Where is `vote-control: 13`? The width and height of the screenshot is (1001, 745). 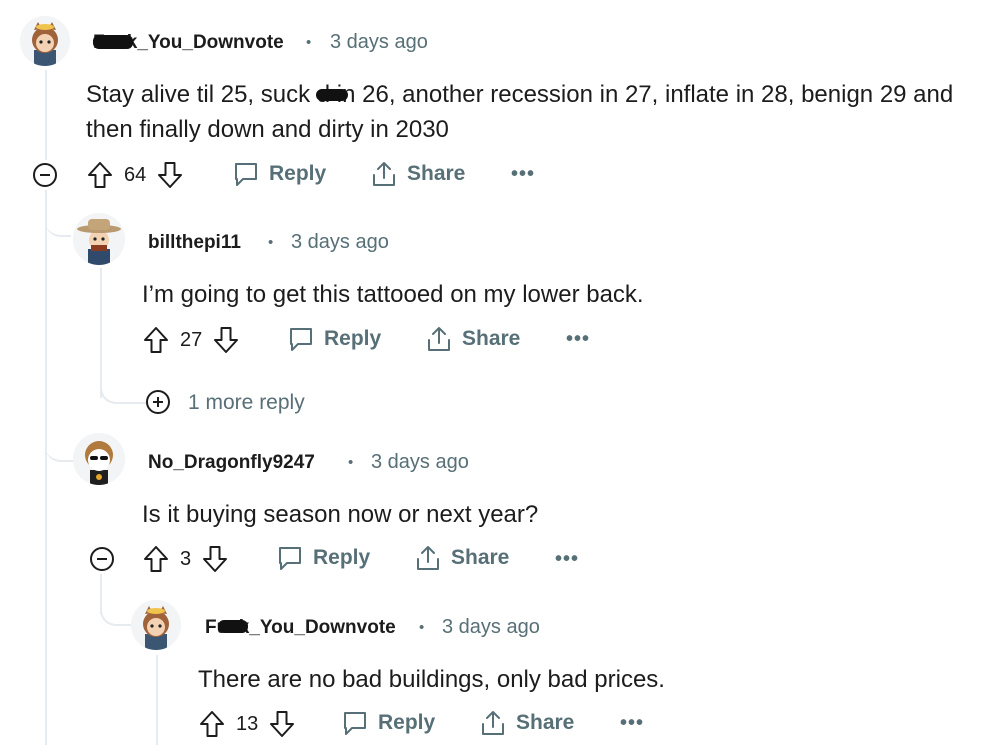 vote-control: 13 is located at coordinates (247, 724).